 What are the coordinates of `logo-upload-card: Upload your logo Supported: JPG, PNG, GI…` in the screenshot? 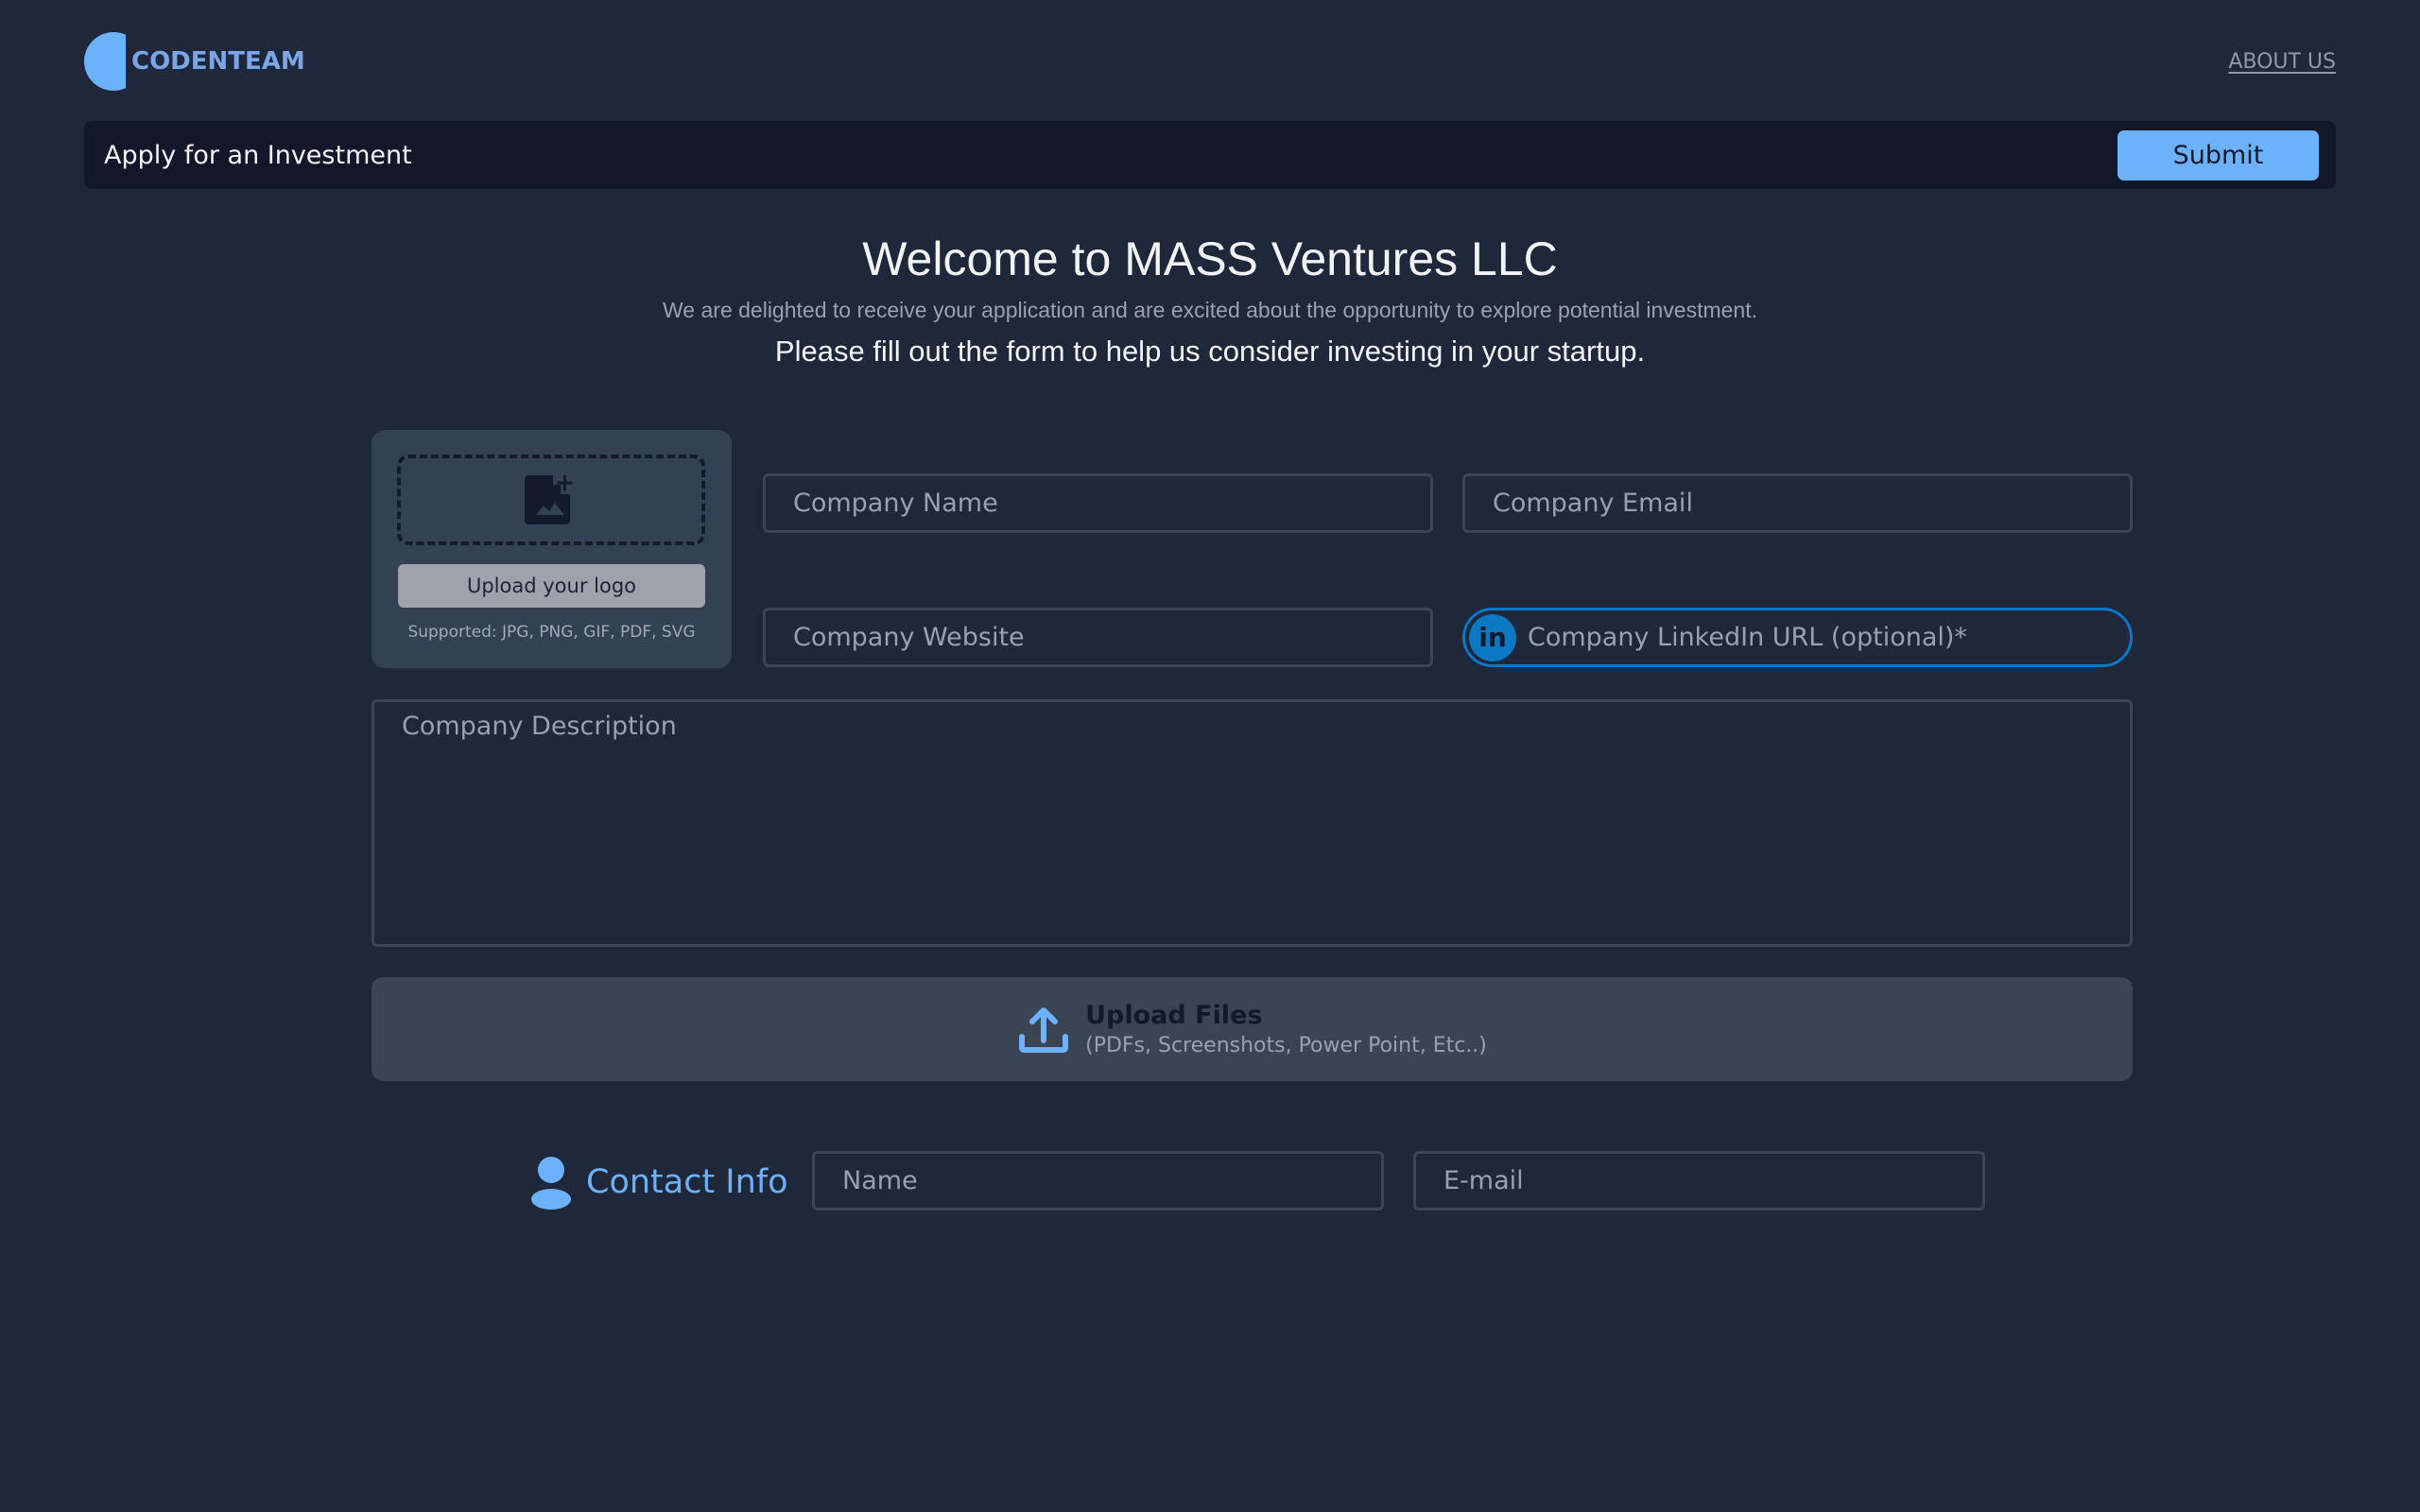 It's located at (552, 549).